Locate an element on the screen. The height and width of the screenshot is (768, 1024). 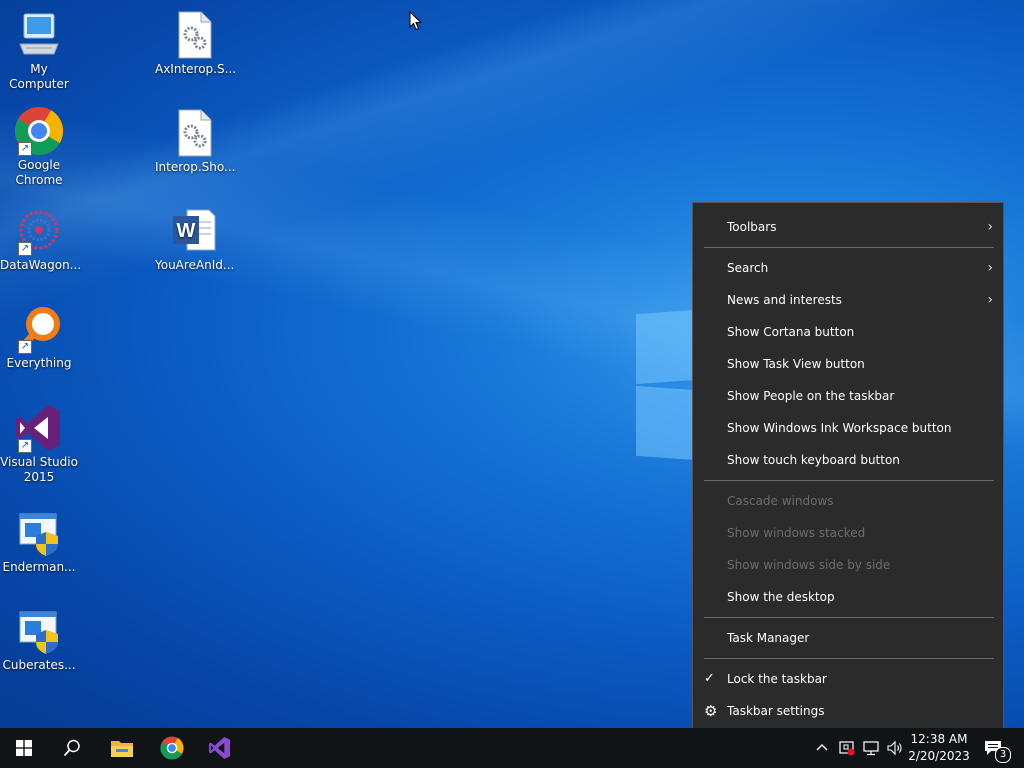
menu-item-label: Search is located at coordinates (748, 268).